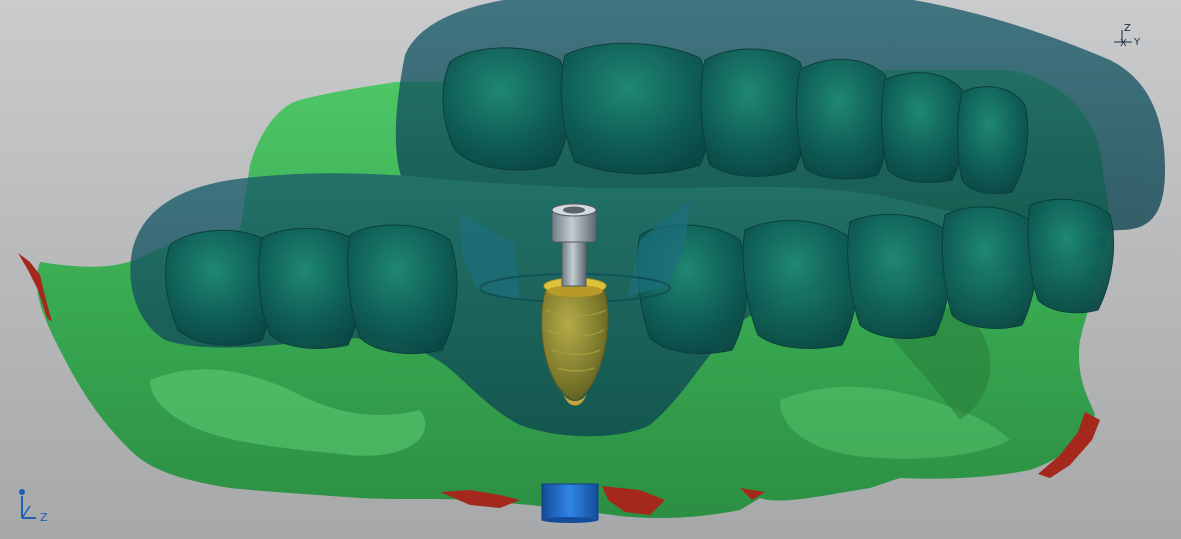 The height and width of the screenshot is (539, 1181). I want to click on axis-diagonal-line, so click(26, 512).